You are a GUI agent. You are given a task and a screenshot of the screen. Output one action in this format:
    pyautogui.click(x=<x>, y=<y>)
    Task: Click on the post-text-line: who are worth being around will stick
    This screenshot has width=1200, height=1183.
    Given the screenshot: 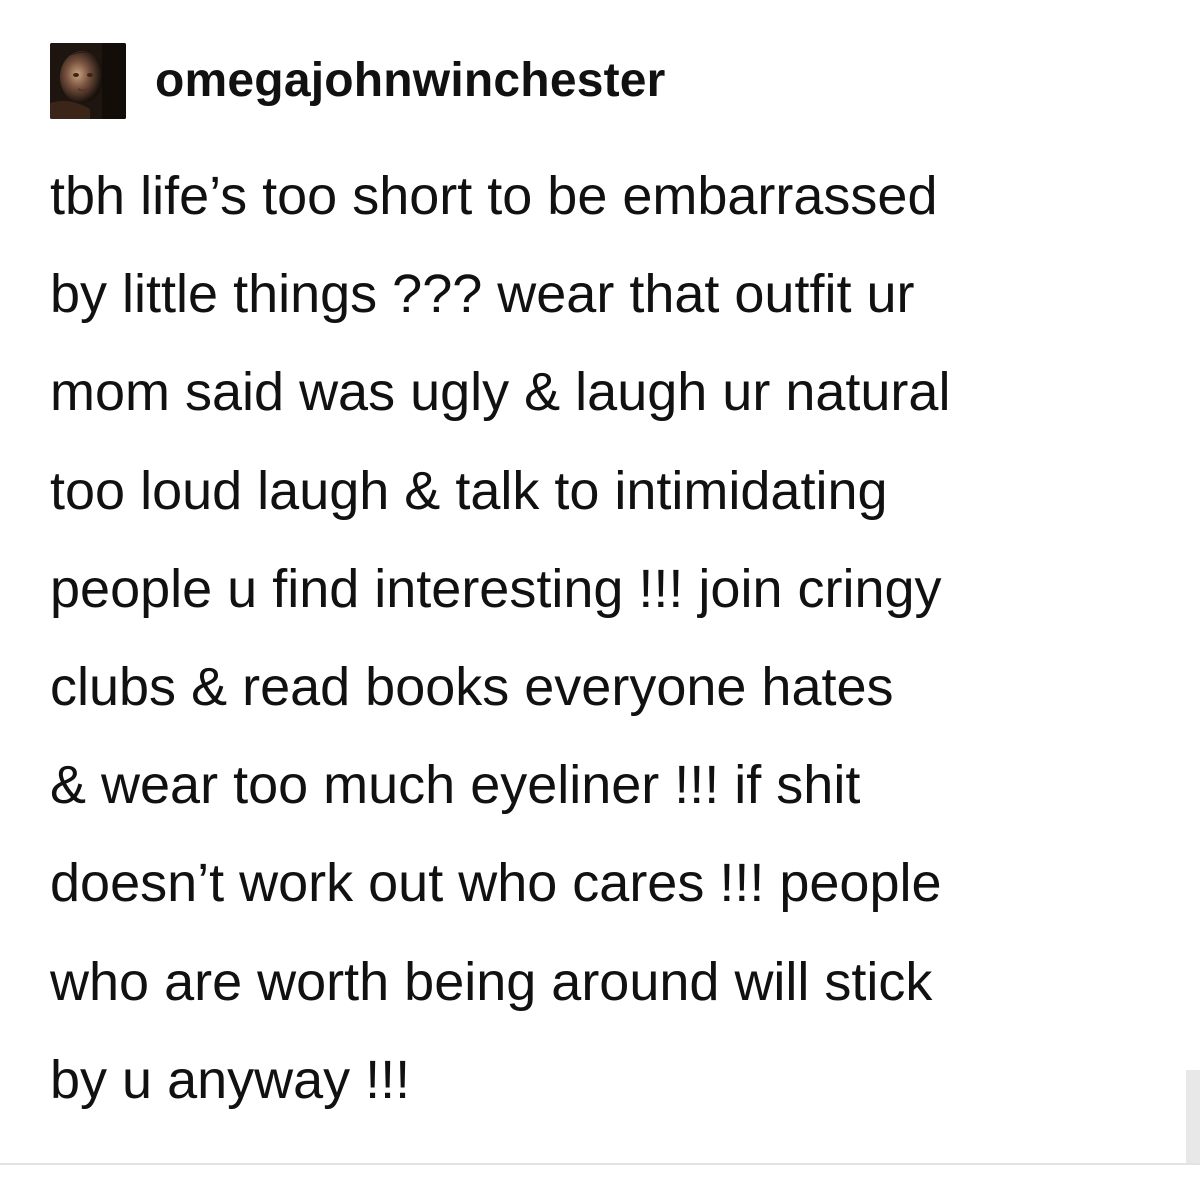 What is the action you would take?
    pyautogui.click(x=491, y=981)
    